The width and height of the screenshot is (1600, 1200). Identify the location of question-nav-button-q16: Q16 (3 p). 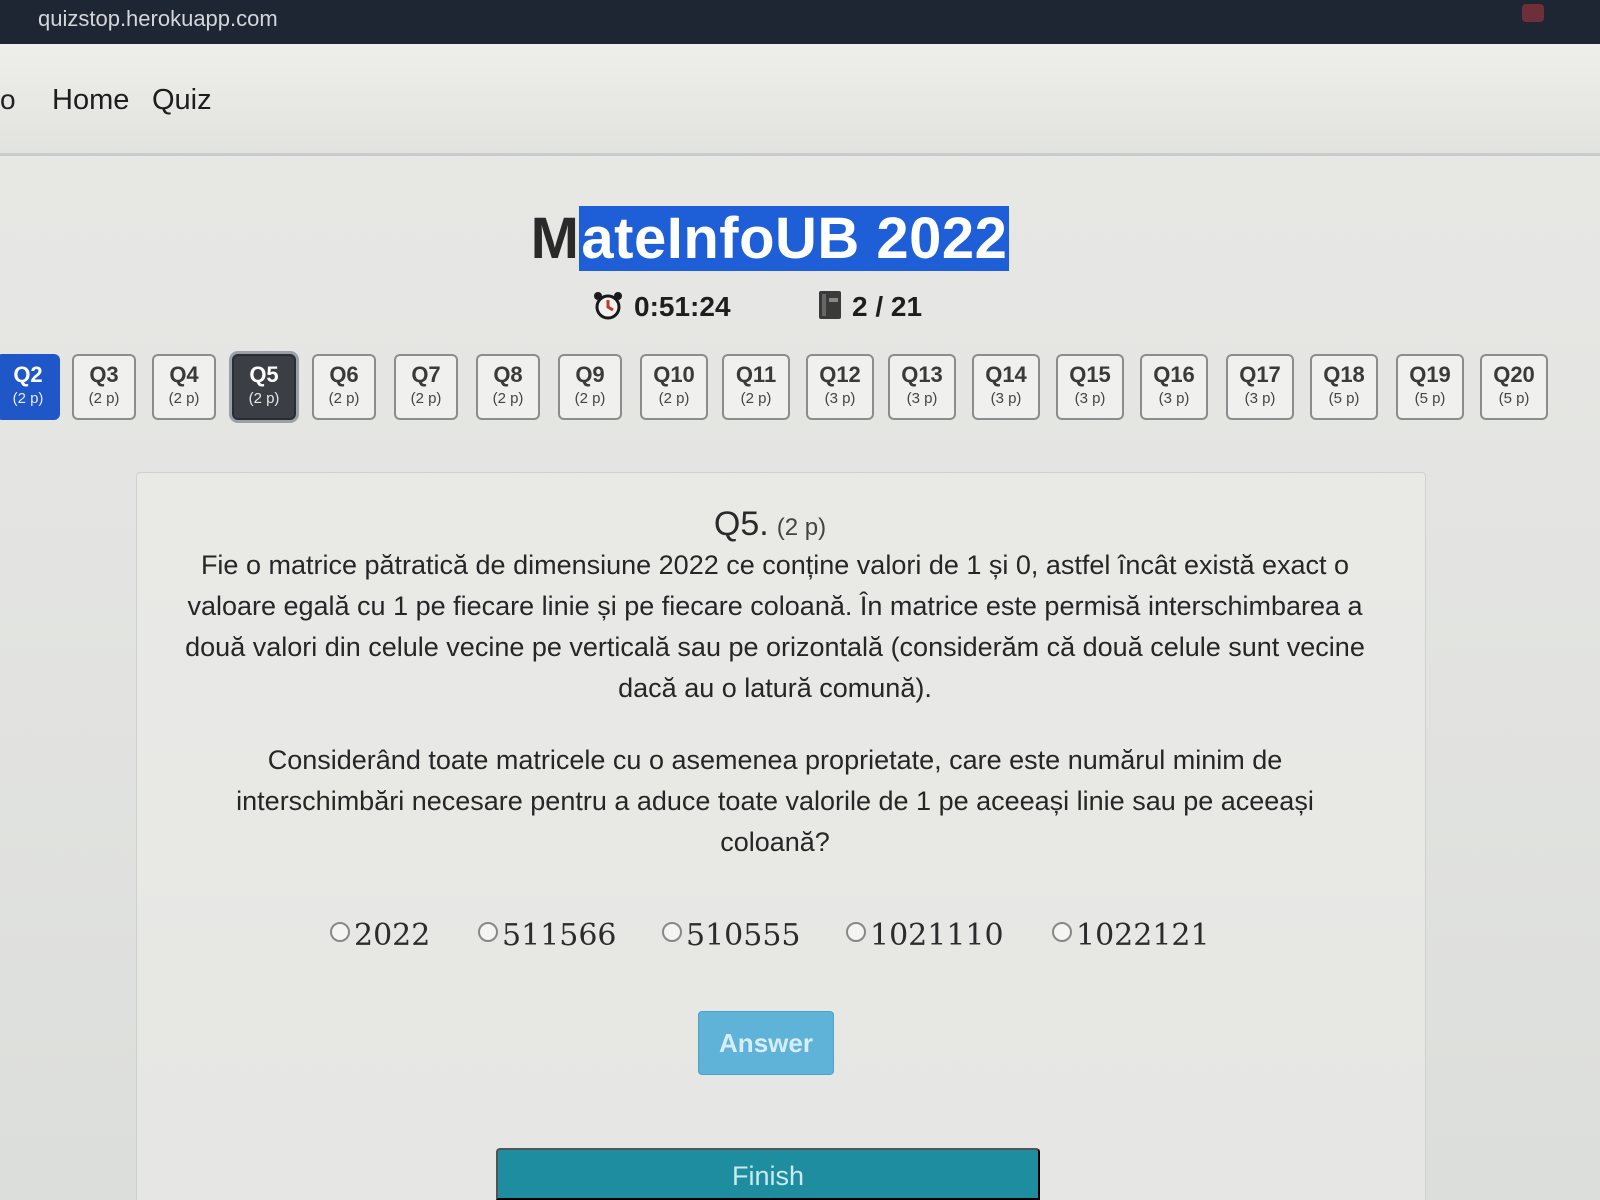
(1174, 387).